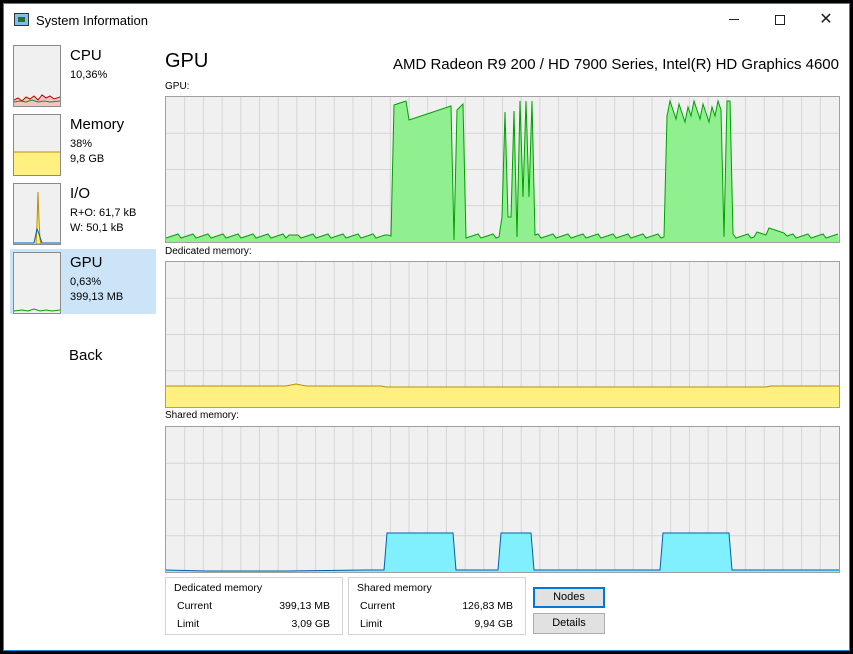 The height and width of the screenshot is (654, 853). What do you see at coordinates (97, 124) in the screenshot?
I see `memory-title: Memory` at bounding box center [97, 124].